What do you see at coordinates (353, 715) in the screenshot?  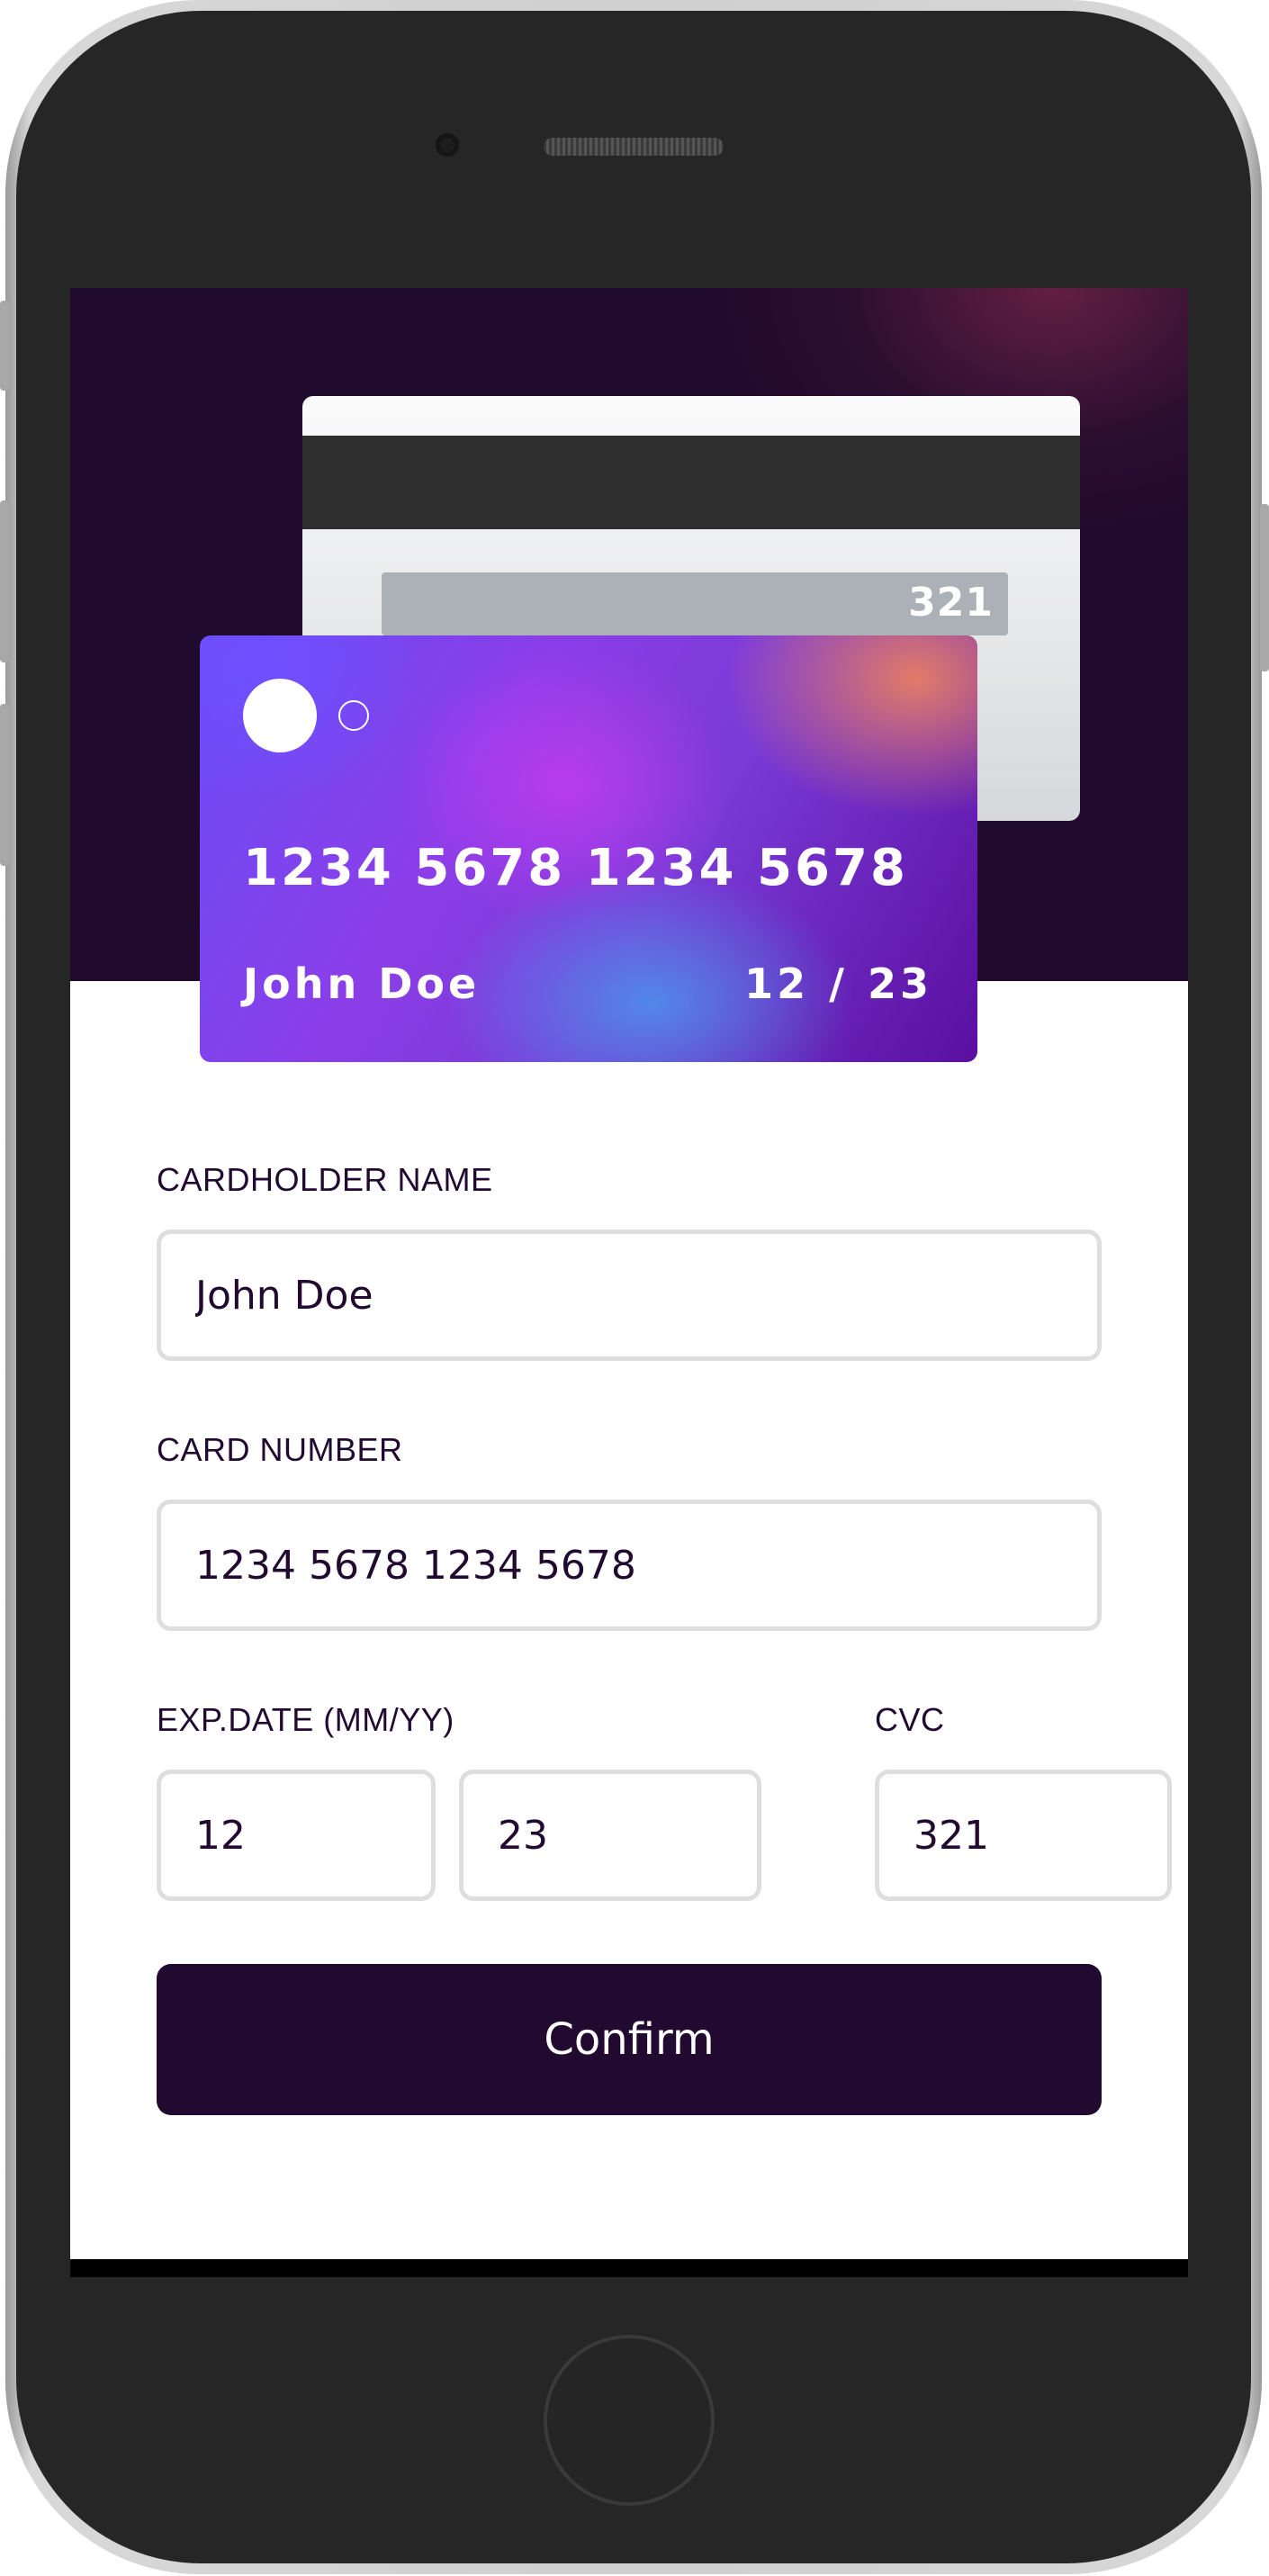 I see `card-logo-outline-circle-icon` at bounding box center [353, 715].